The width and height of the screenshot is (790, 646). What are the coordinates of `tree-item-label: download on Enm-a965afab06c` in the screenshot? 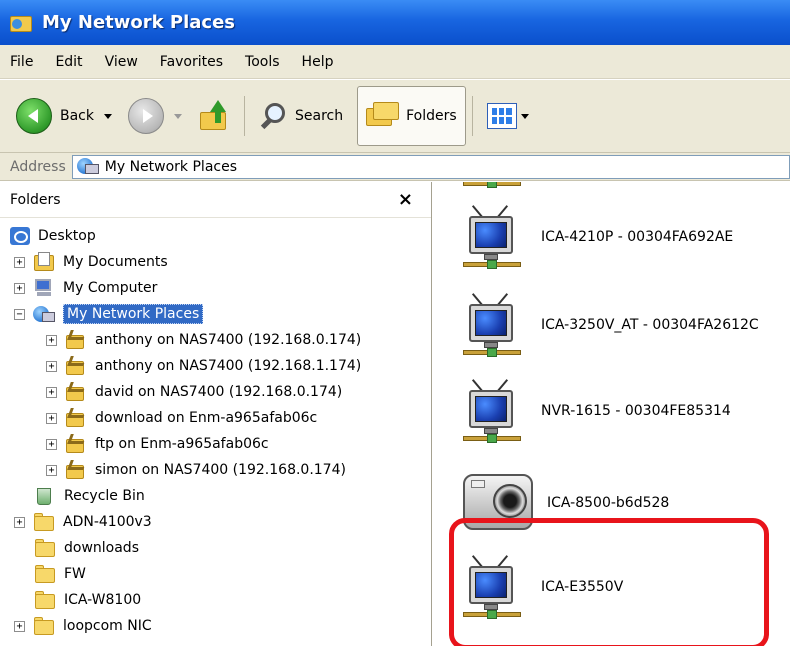 It's located at (206, 418).